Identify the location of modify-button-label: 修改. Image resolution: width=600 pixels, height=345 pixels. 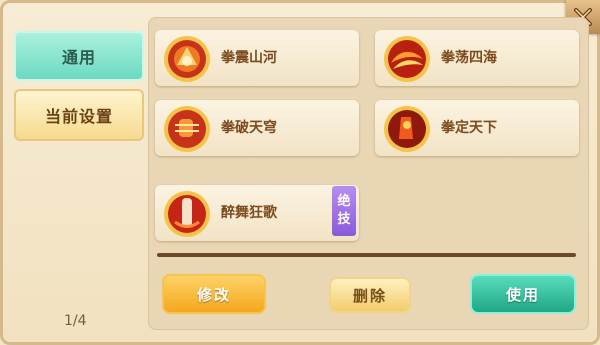
(213, 294).